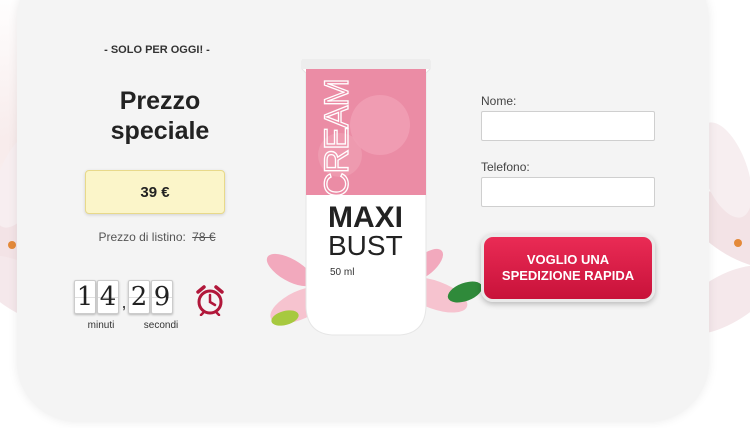 The image size is (750, 428). I want to click on name-input, so click(568, 126).